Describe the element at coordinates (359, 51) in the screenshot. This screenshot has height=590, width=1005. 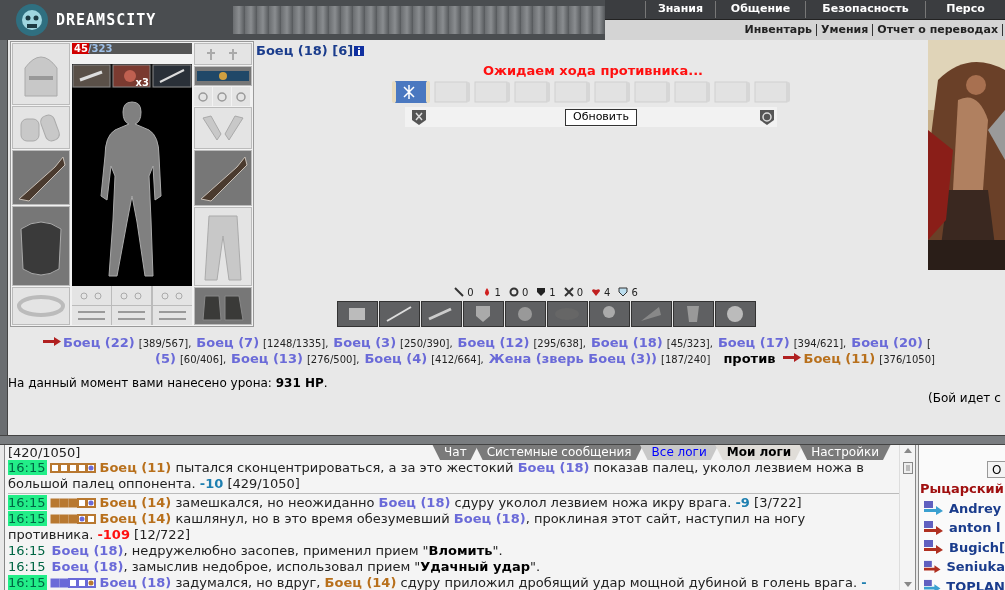
I see `info-icon` at that location.